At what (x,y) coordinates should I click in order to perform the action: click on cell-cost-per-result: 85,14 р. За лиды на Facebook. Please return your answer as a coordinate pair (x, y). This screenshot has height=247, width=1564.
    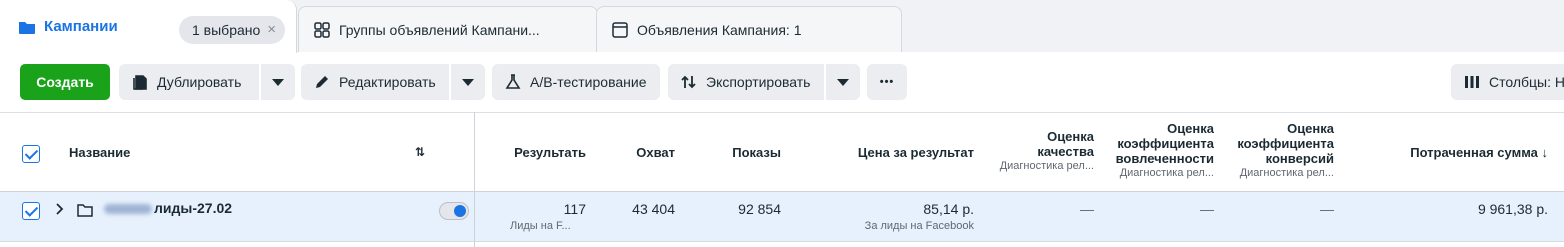
    Looking at the image, I should click on (887, 216).